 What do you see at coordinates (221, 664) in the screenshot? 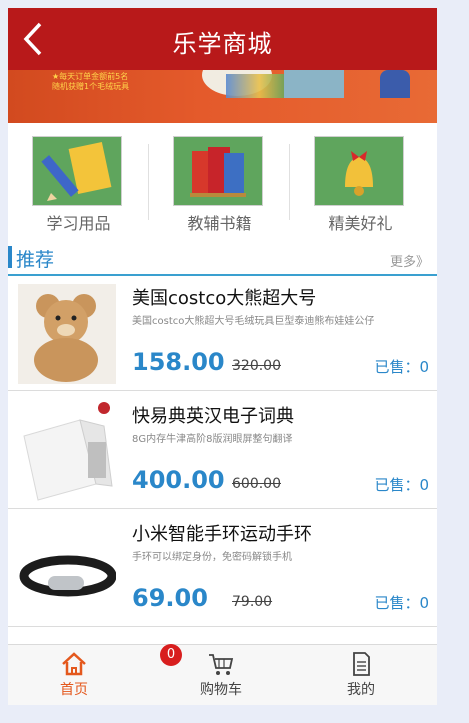
I see `cart-icon` at bounding box center [221, 664].